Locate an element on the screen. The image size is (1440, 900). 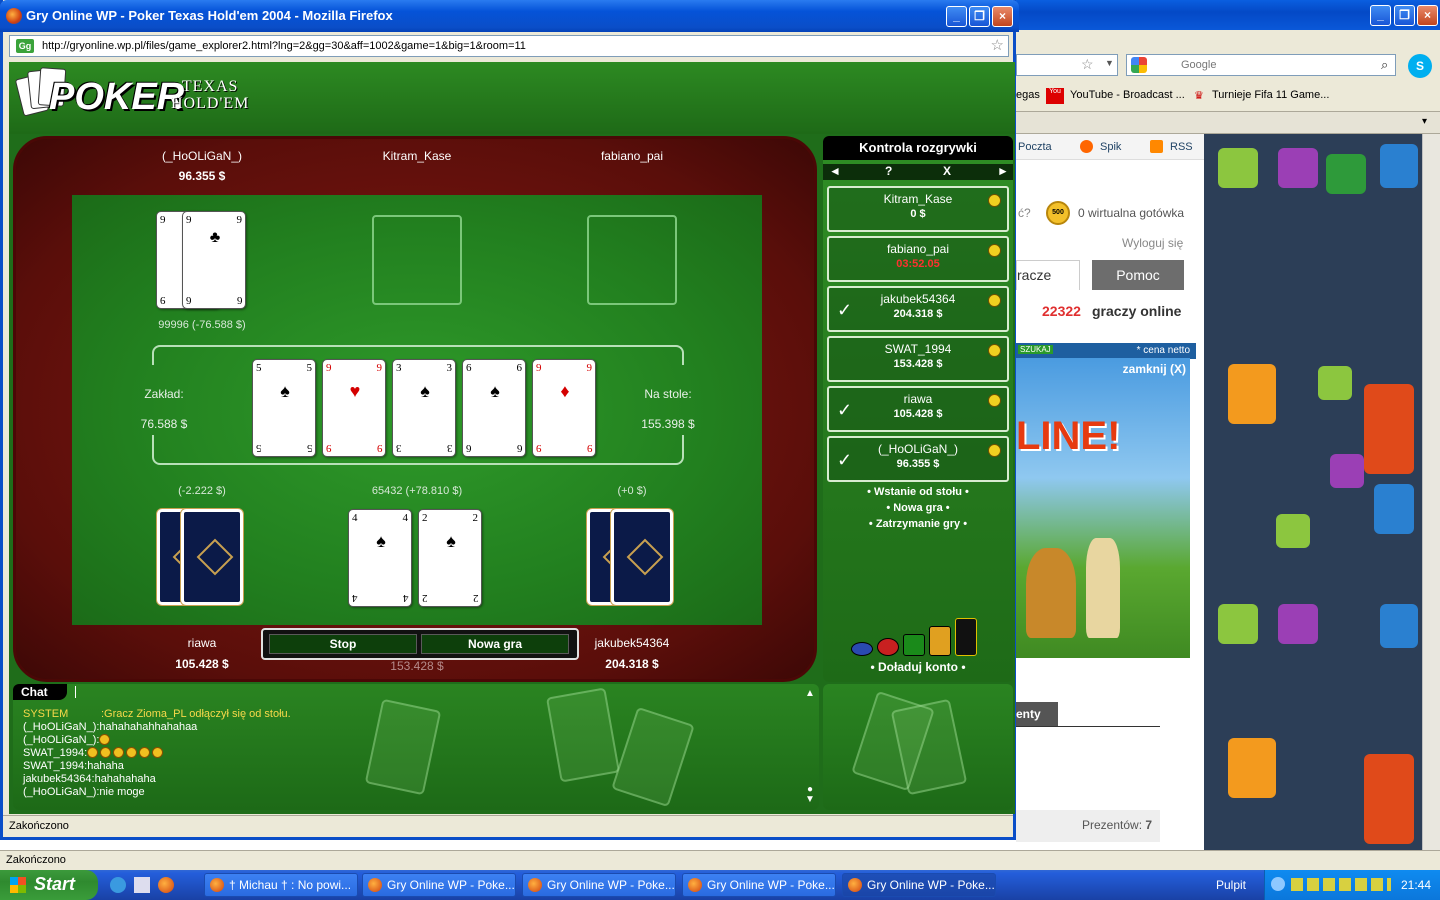
quicklaunch-firefox-icon is located at coordinates (166, 885).